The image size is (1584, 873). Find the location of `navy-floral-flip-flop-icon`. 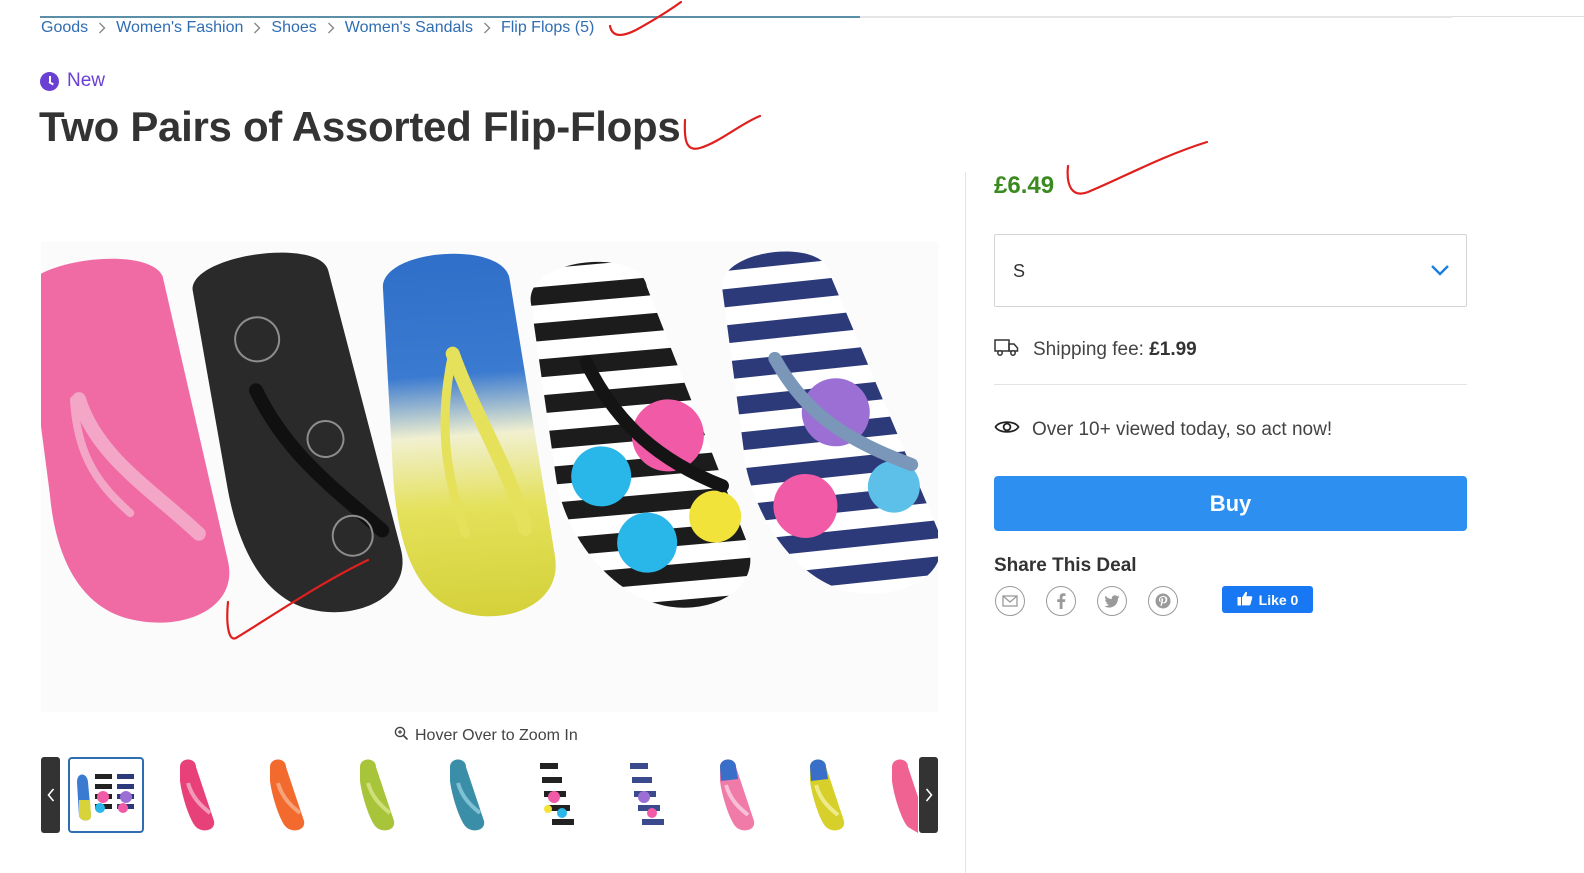

navy-floral-flip-flop-icon is located at coordinates (647, 795).